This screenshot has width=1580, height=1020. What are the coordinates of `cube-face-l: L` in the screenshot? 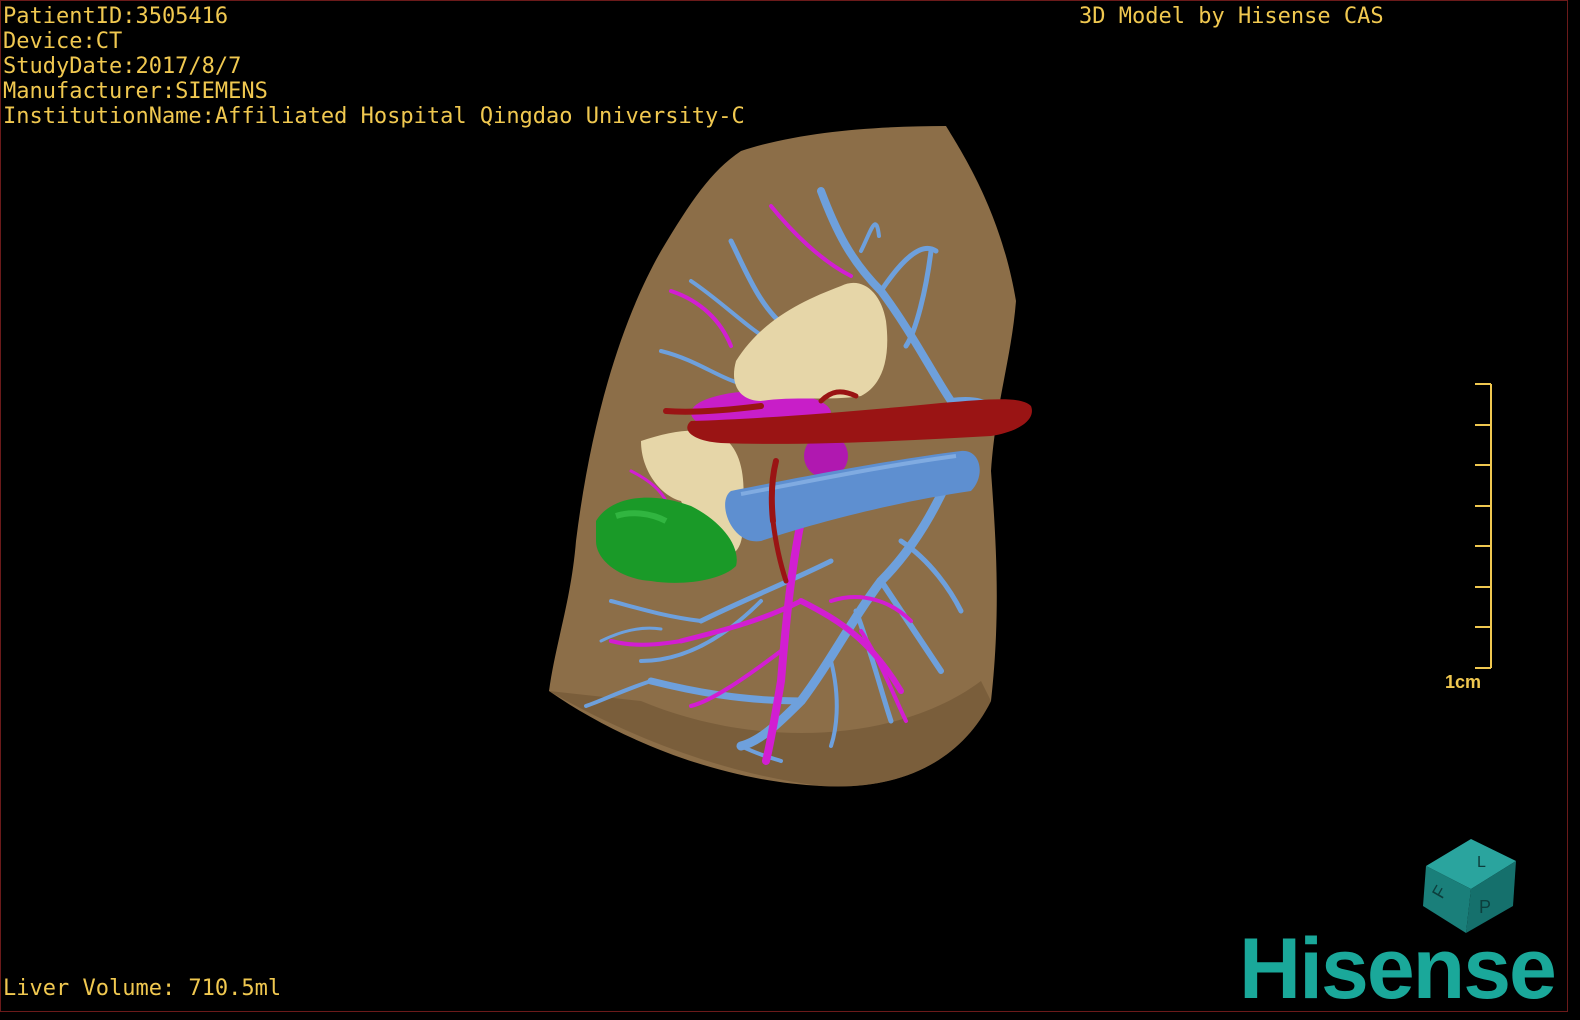 It's located at (1481, 862).